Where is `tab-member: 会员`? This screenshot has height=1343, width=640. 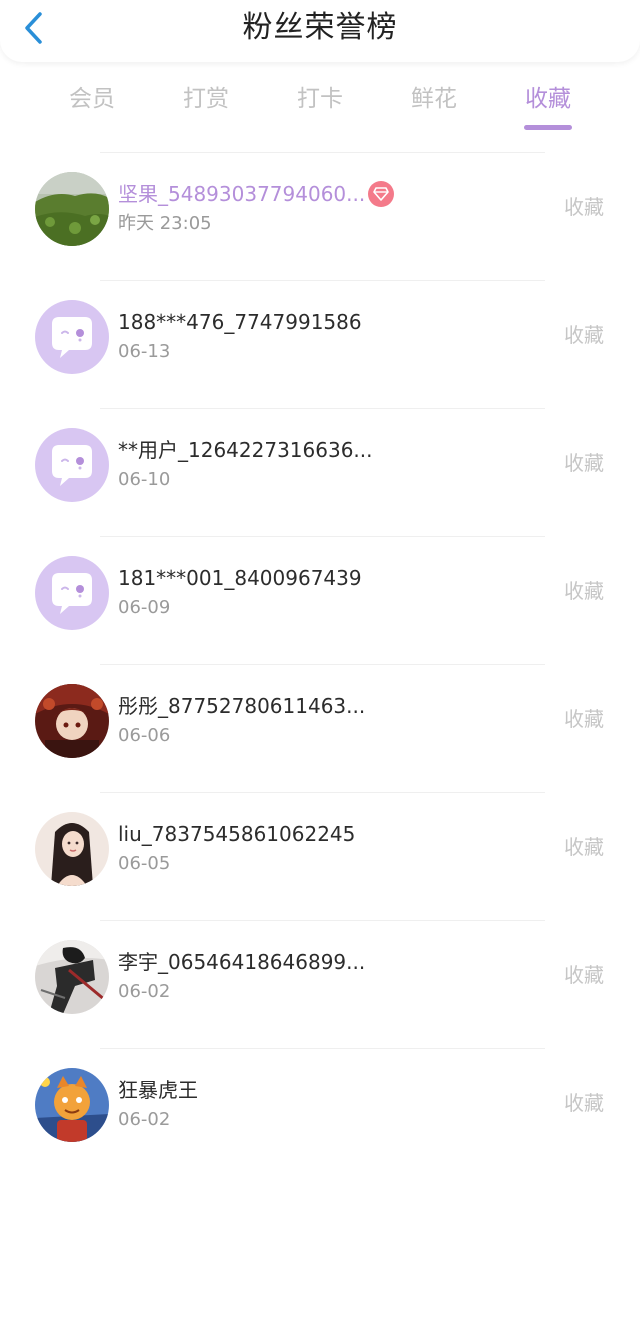
tab-member: 会员 is located at coordinates (92, 105).